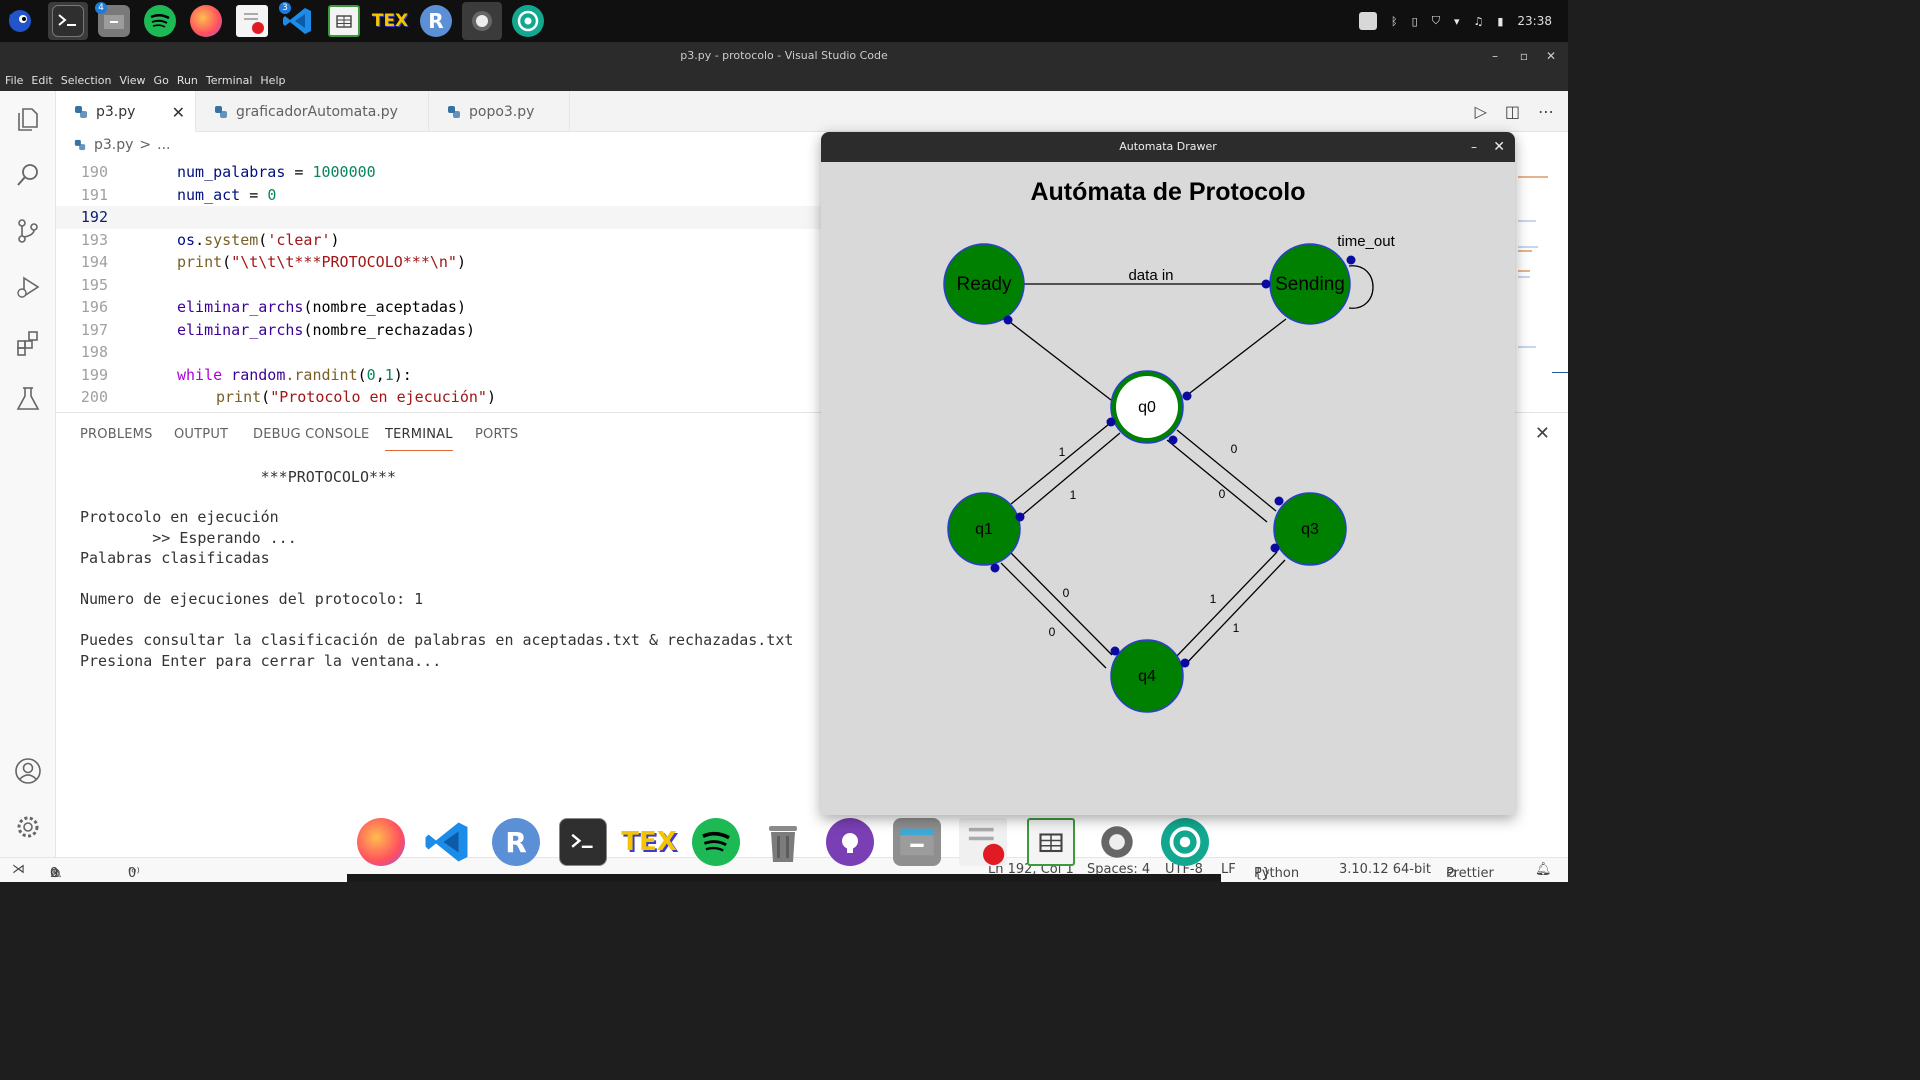  Describe the element at coordinates (496, 434) in the screenshot. I see `tab-ports: PORTS` at that location.